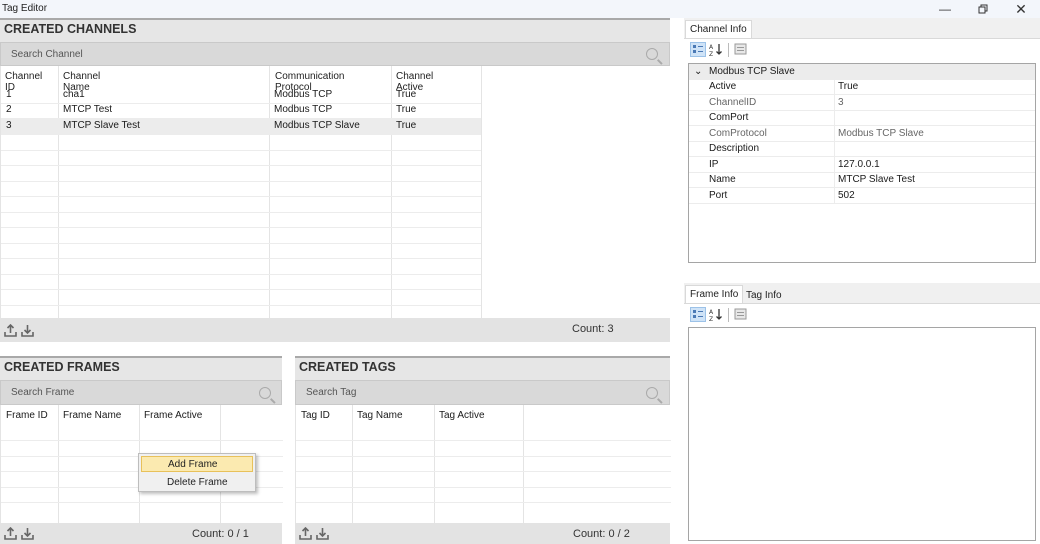 This screenshot has height=544, width=1040. Describe the element at coordinates (9, 94) in the screenshot. I see `cell-channel-id: 1` at that location.